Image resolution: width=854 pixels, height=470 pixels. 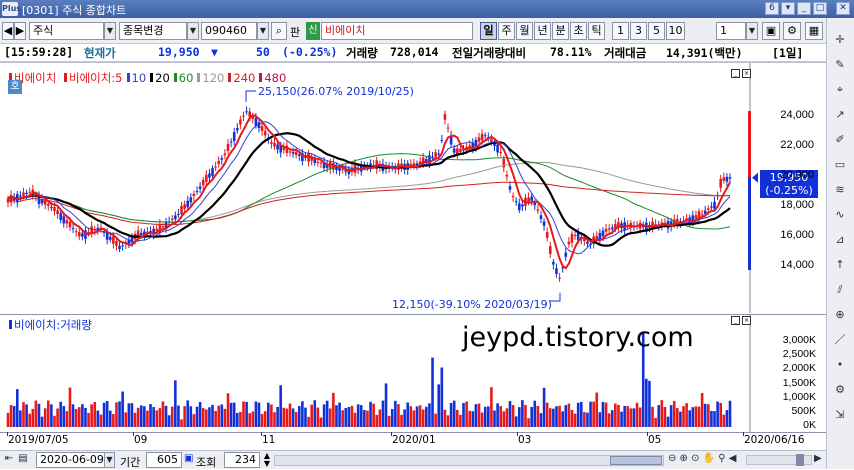 I want to click on interval-button: 10, so click(x=675, y=31).